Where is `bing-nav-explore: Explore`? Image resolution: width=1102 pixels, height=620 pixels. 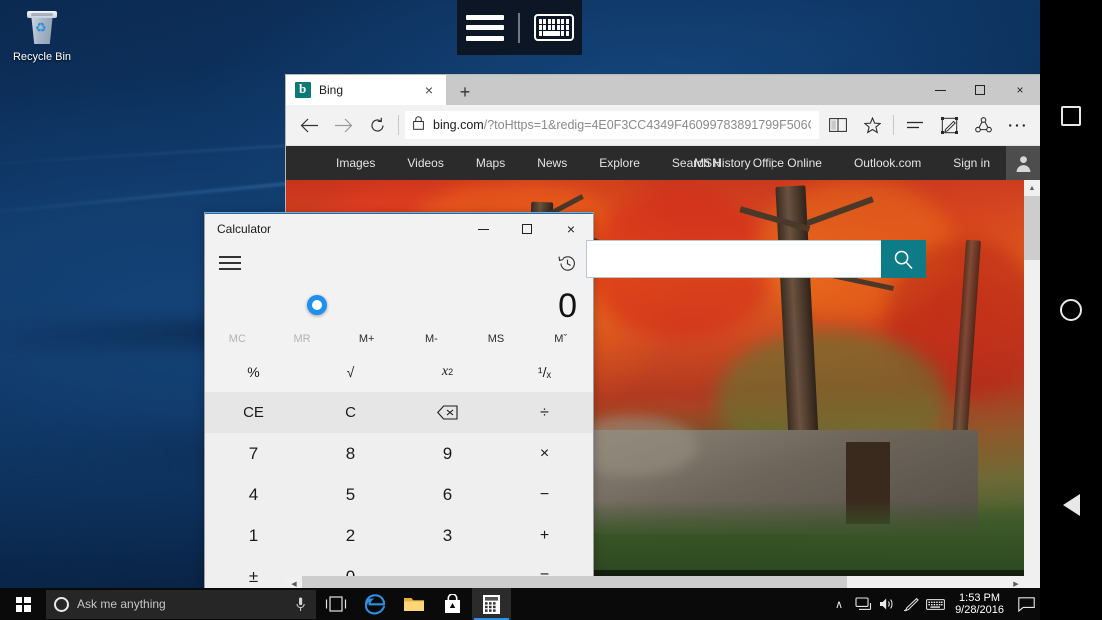 bing-nav-explore: Explore is located at coordinates (619, 163).